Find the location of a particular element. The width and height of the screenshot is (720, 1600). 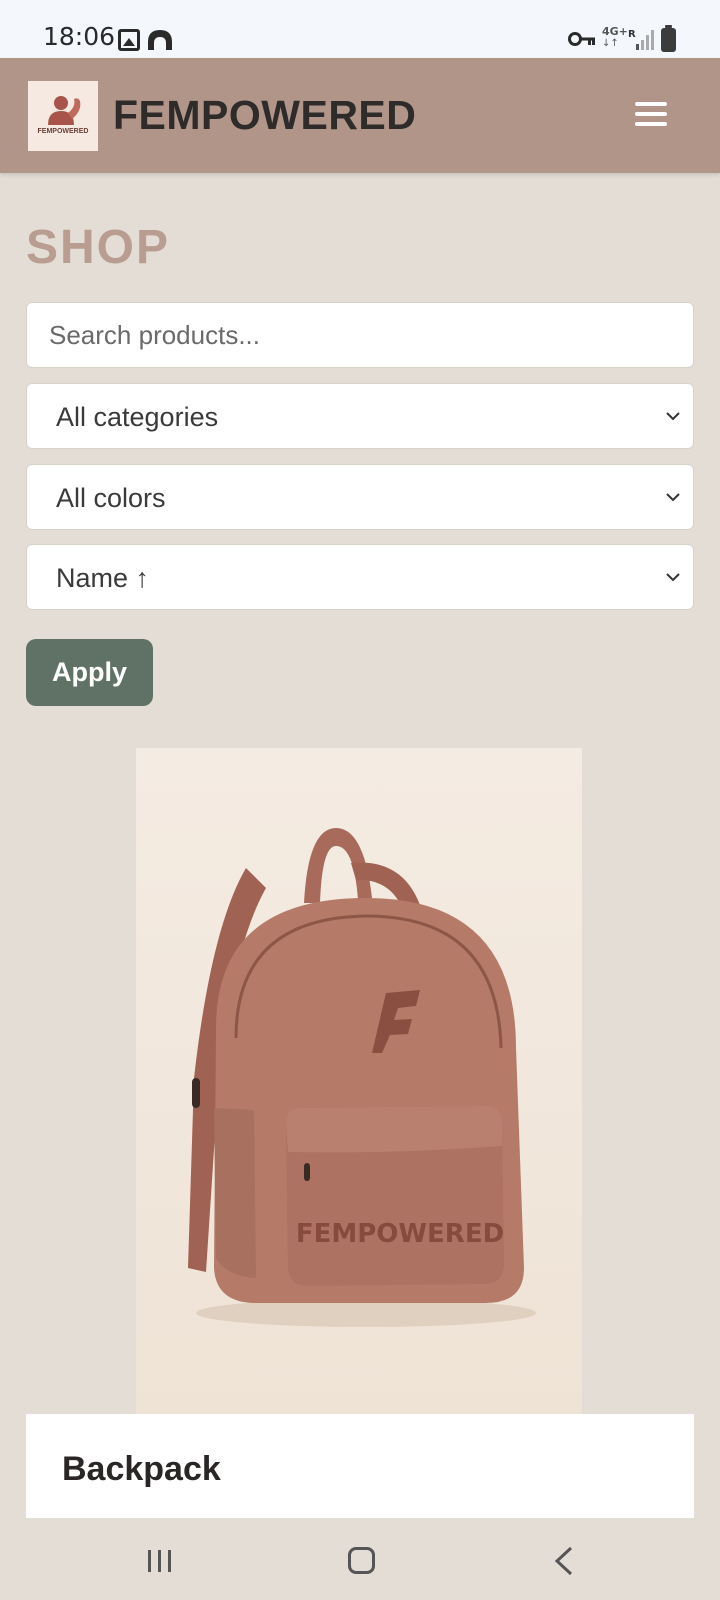

search-field is located at coordinates (360, 335).